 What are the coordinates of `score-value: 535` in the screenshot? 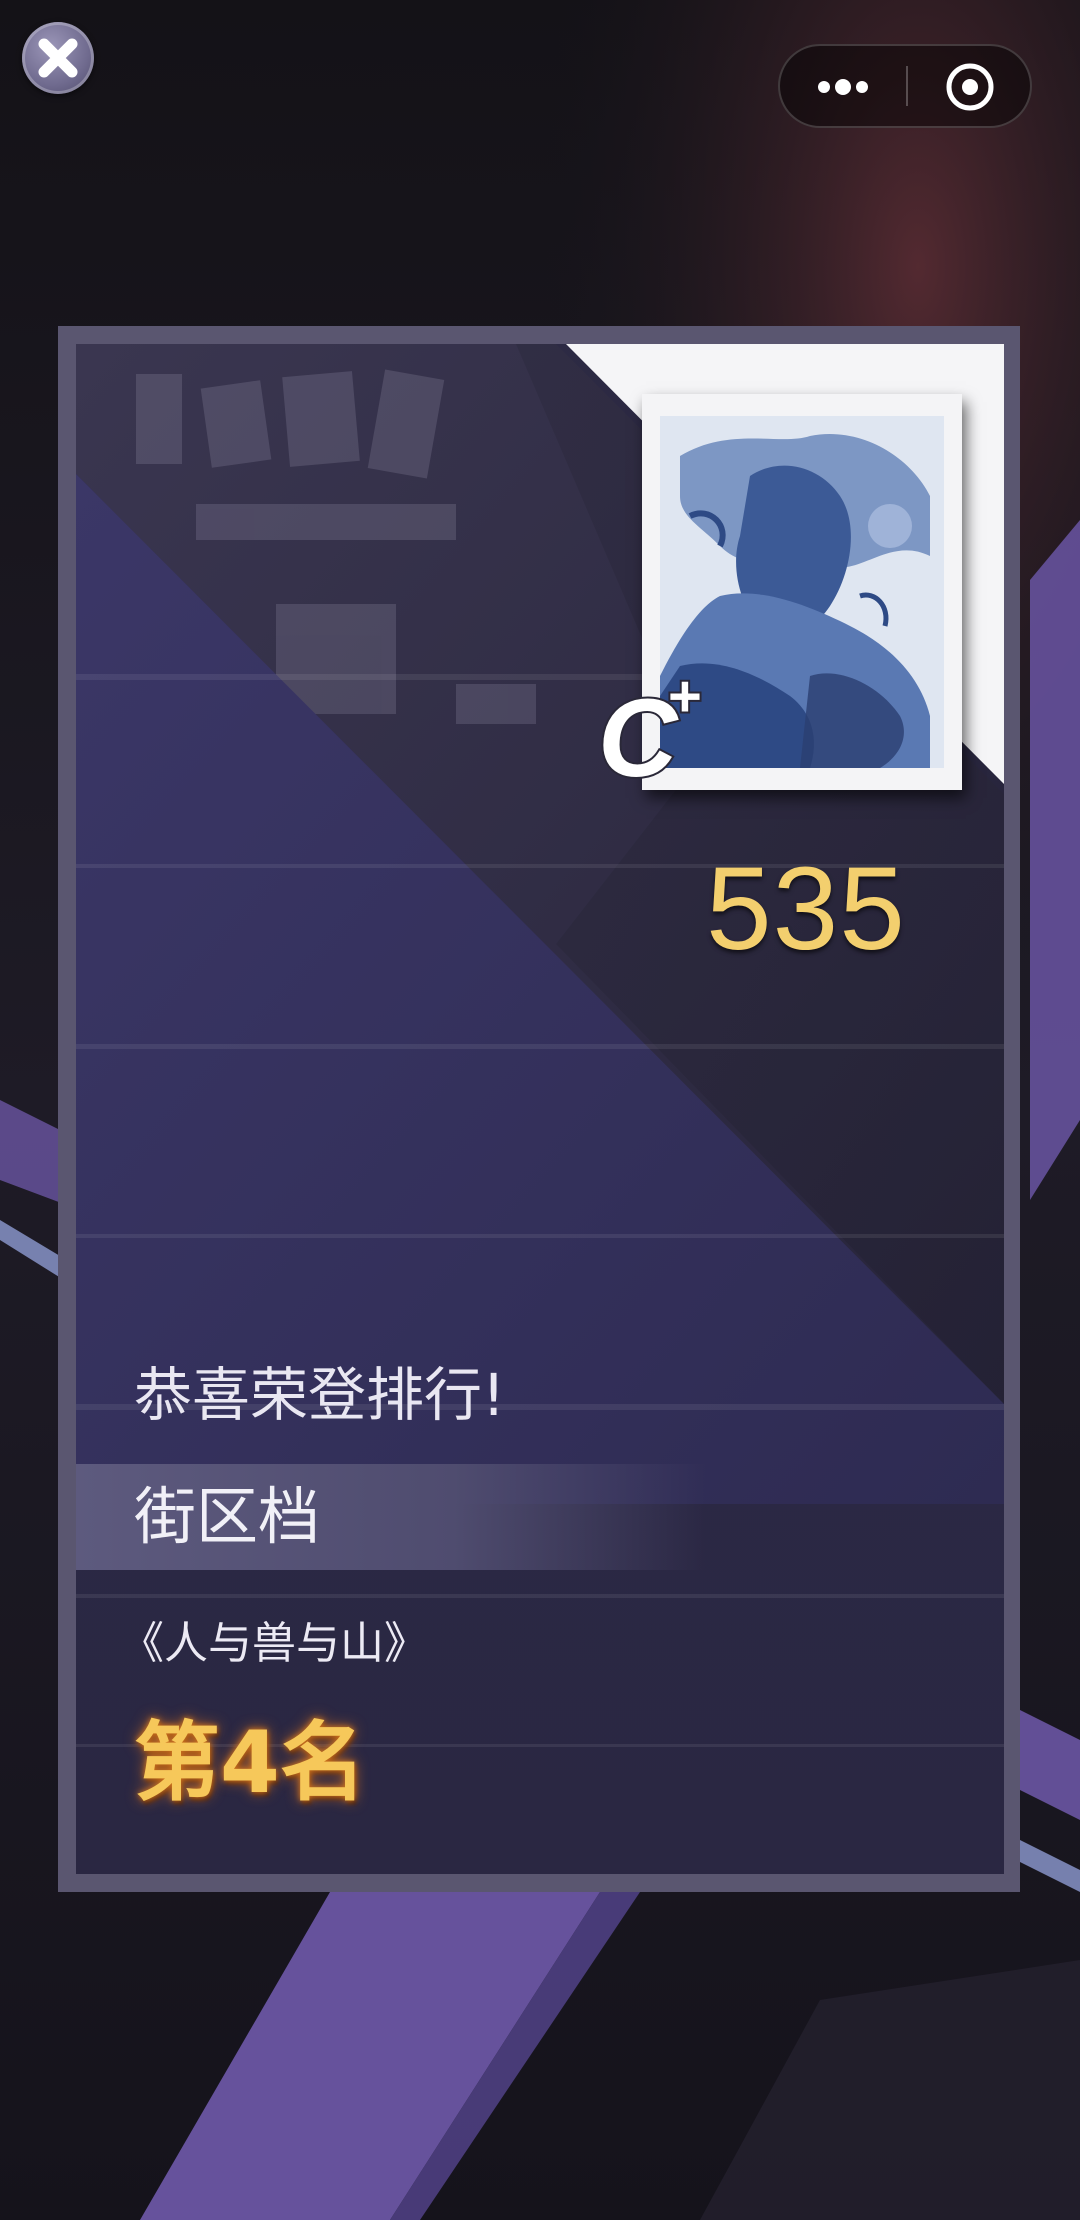 It's located at (806, 909).